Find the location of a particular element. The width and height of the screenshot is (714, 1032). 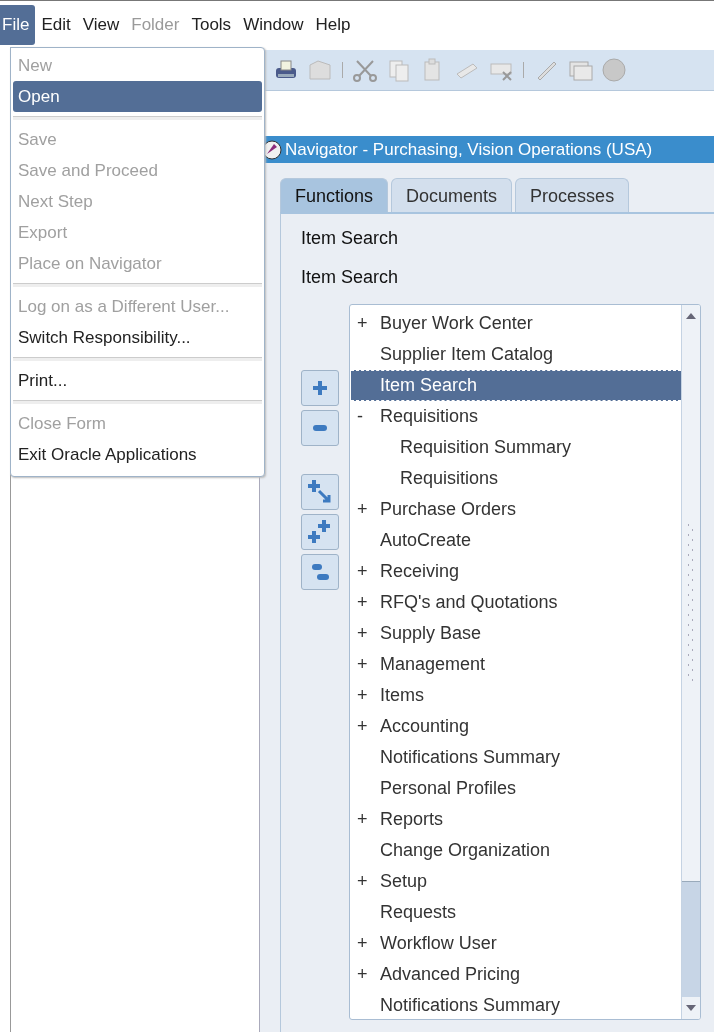

menu-item: Help is located at coordinates (333, 25).